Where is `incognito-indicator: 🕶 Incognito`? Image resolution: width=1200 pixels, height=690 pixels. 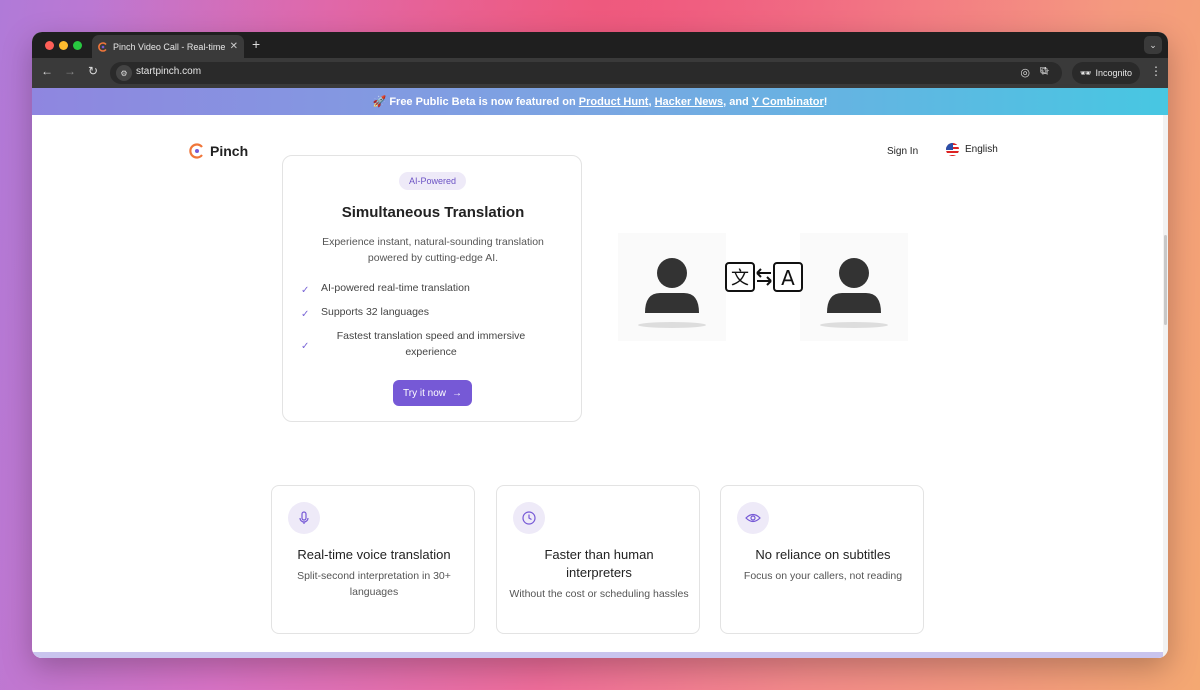
incognito-indicator: 🕶 Incognito is located at coordinates (1106, 73).